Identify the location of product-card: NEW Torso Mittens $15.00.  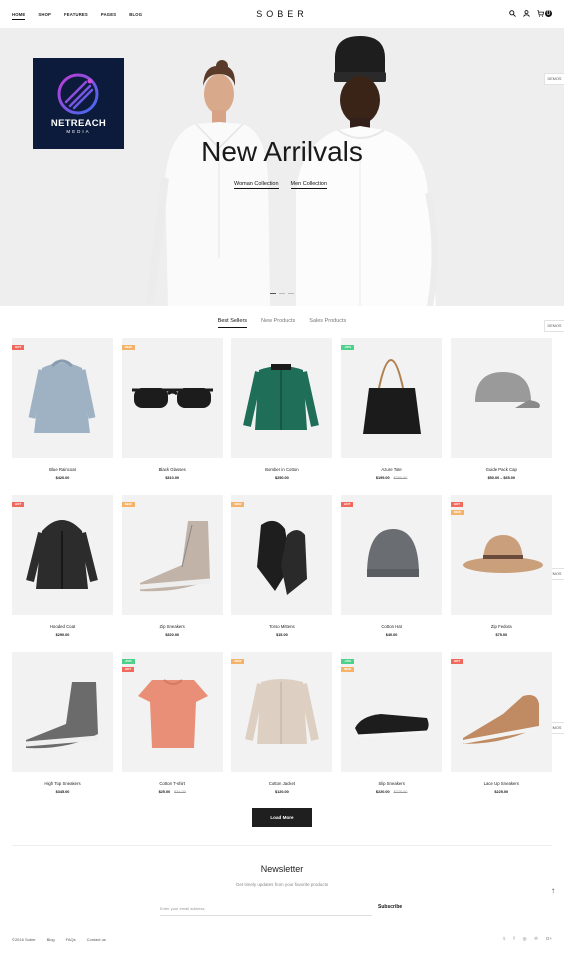
(282, 566).